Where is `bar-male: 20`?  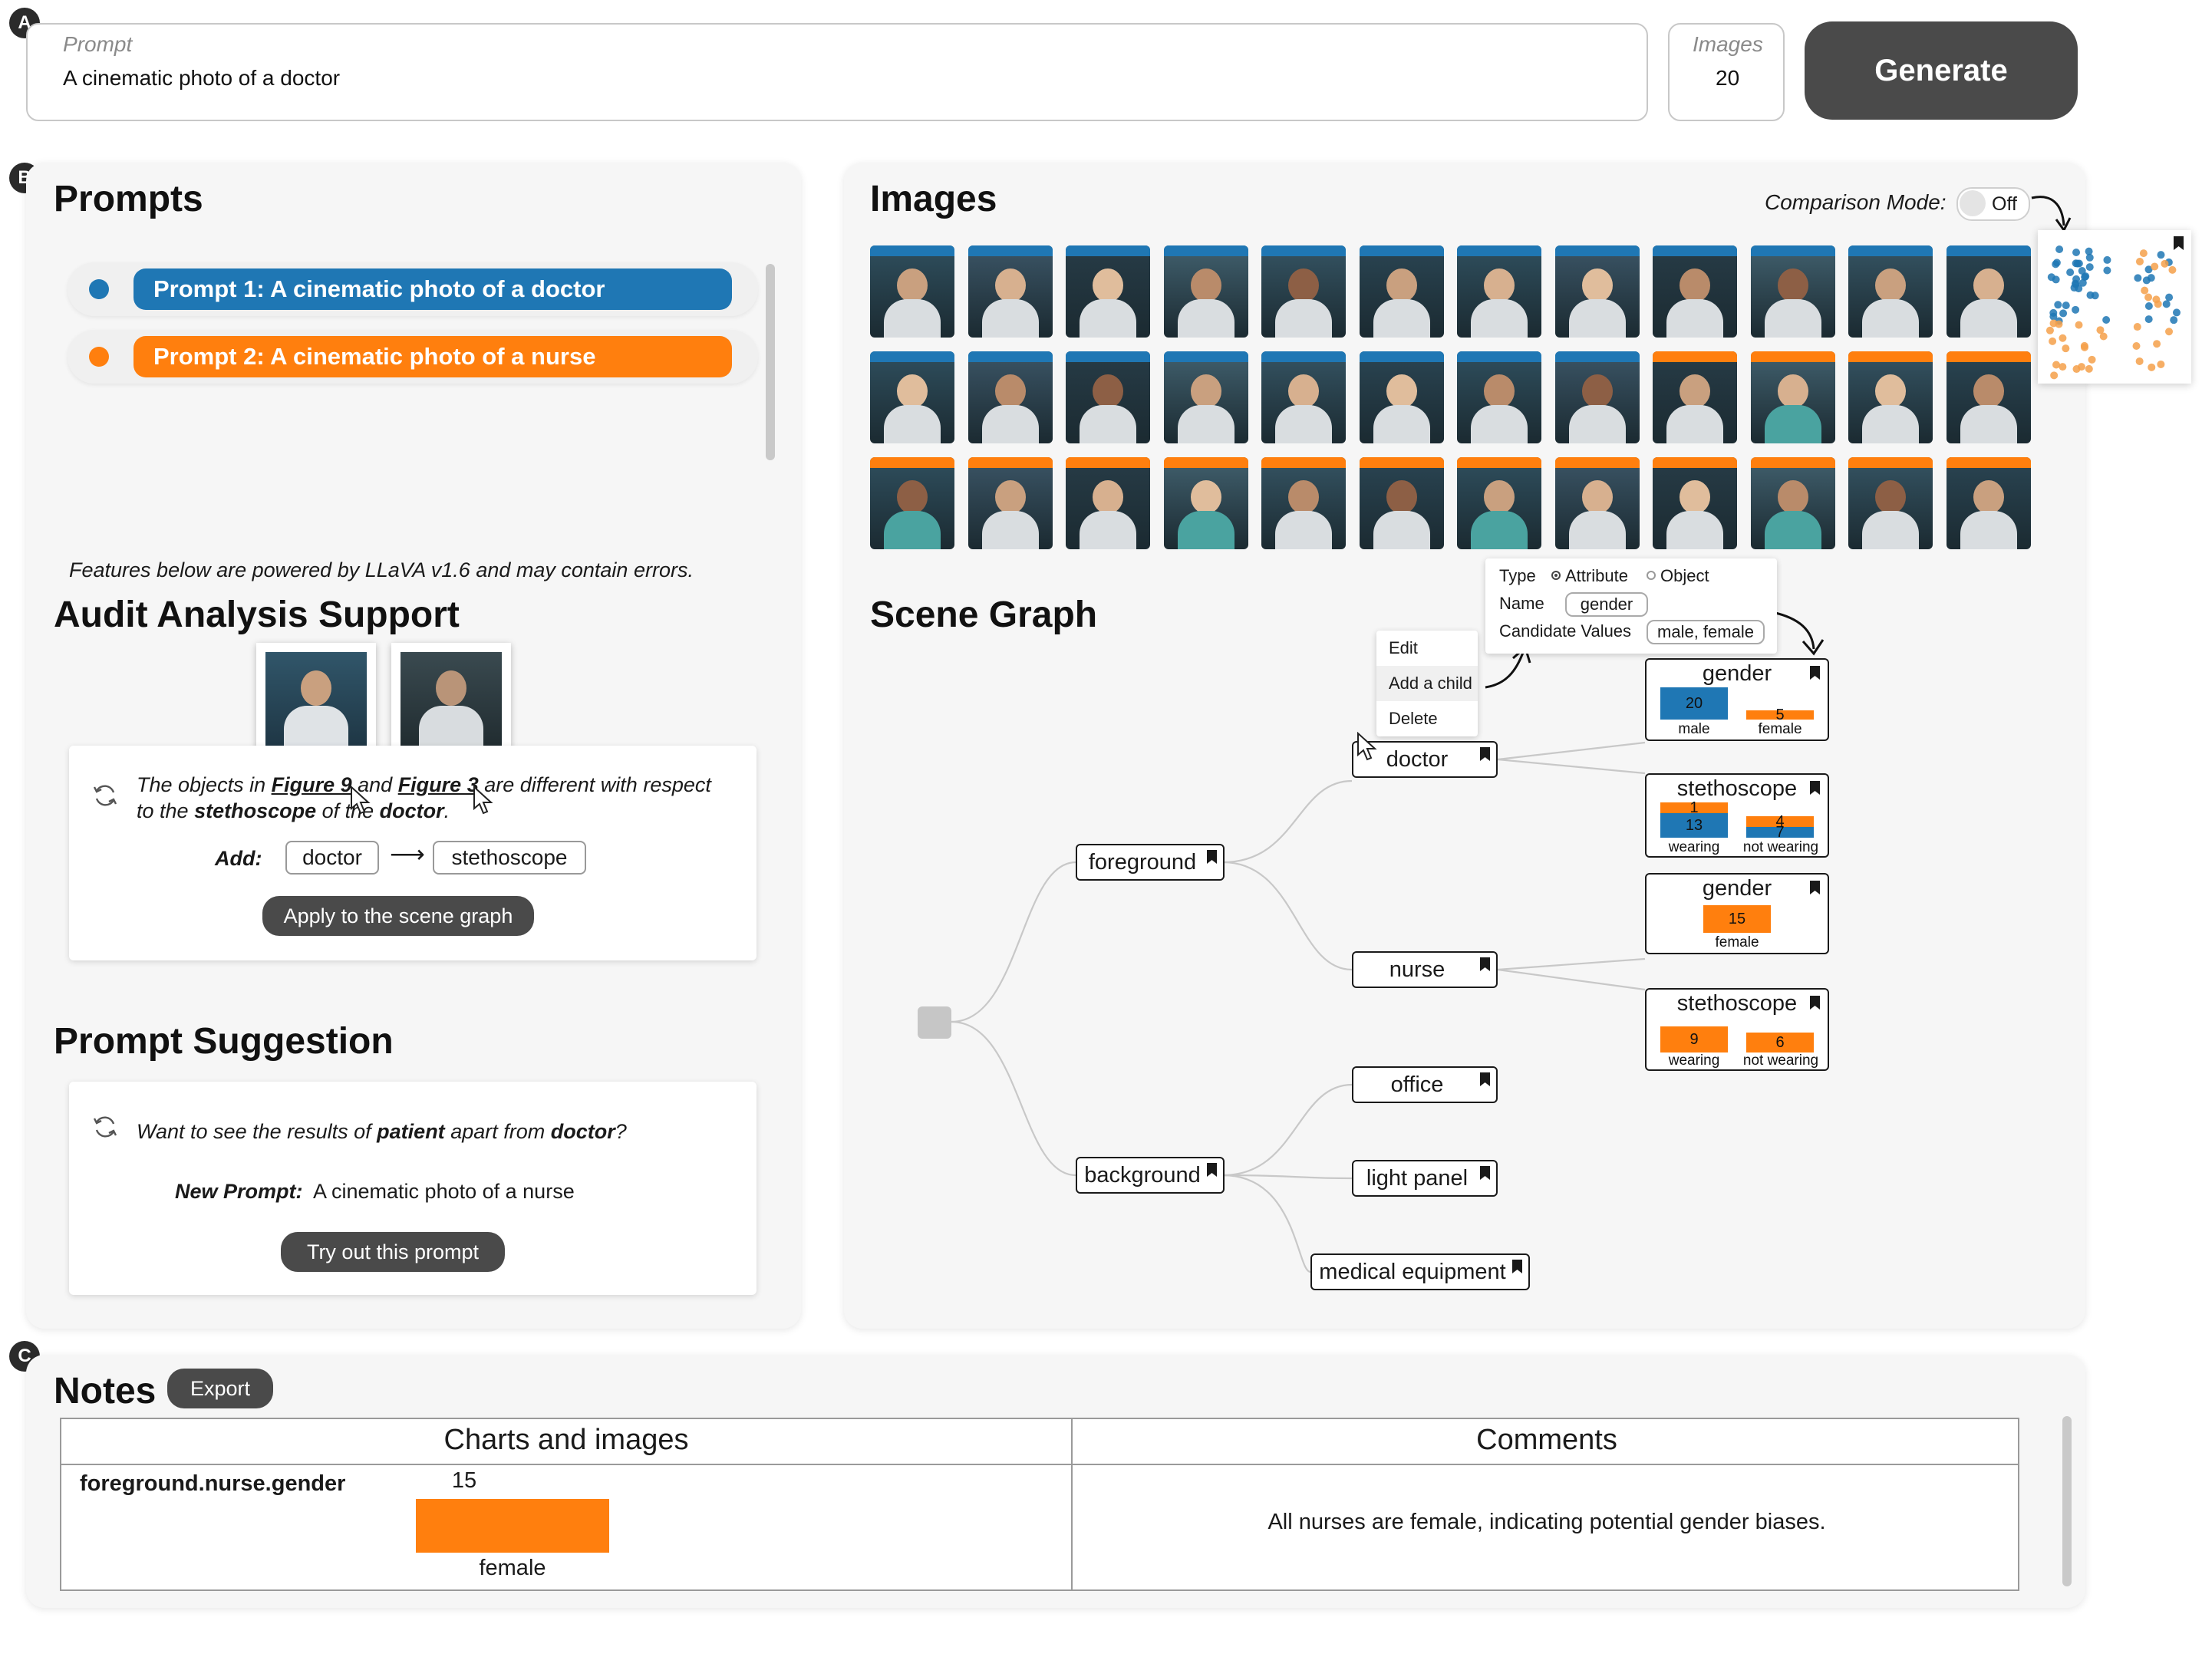 bar-male: 20 is located at coordinates (1694, 703).